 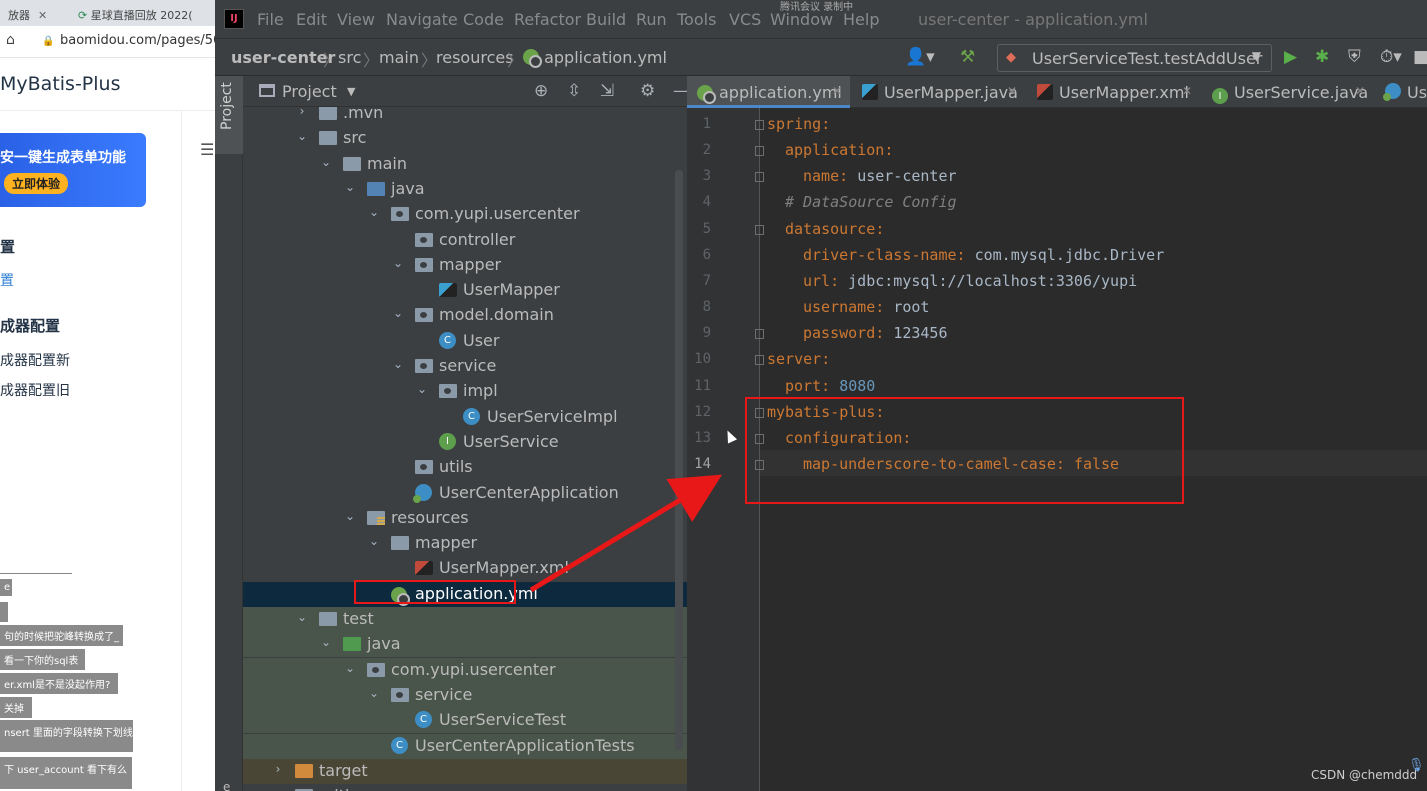 I want to click on chevron-down-icon: ▼, so click(x=351, y=91).